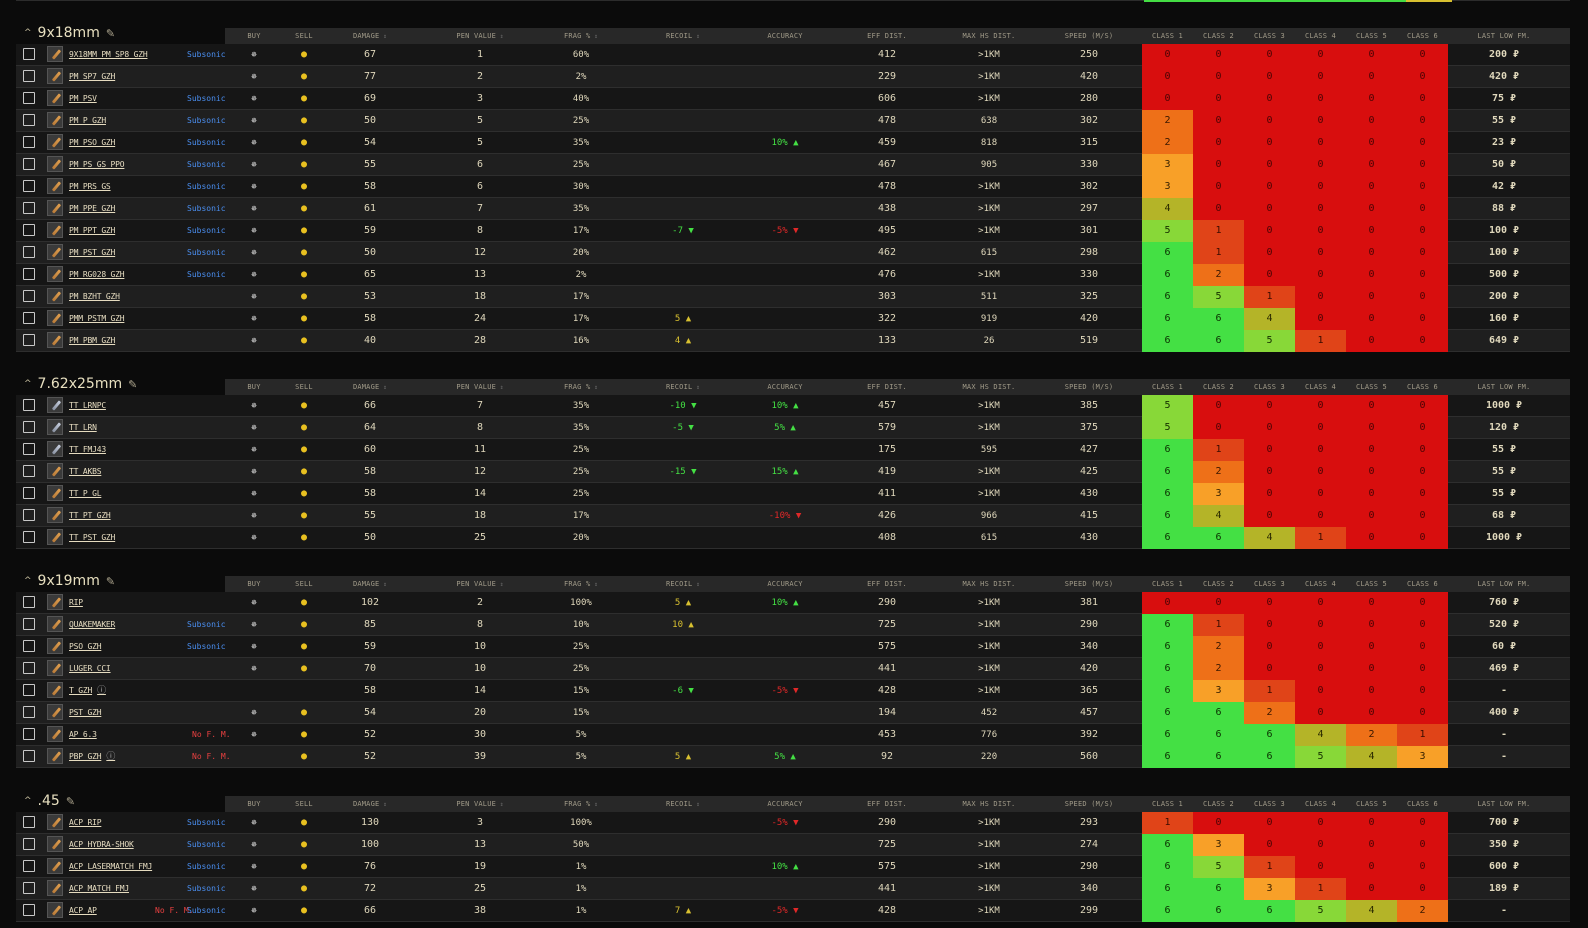 This screenshot has width=1588, height=928. I want to click on ammo-name-link: TT LRN, so click(83, 428).